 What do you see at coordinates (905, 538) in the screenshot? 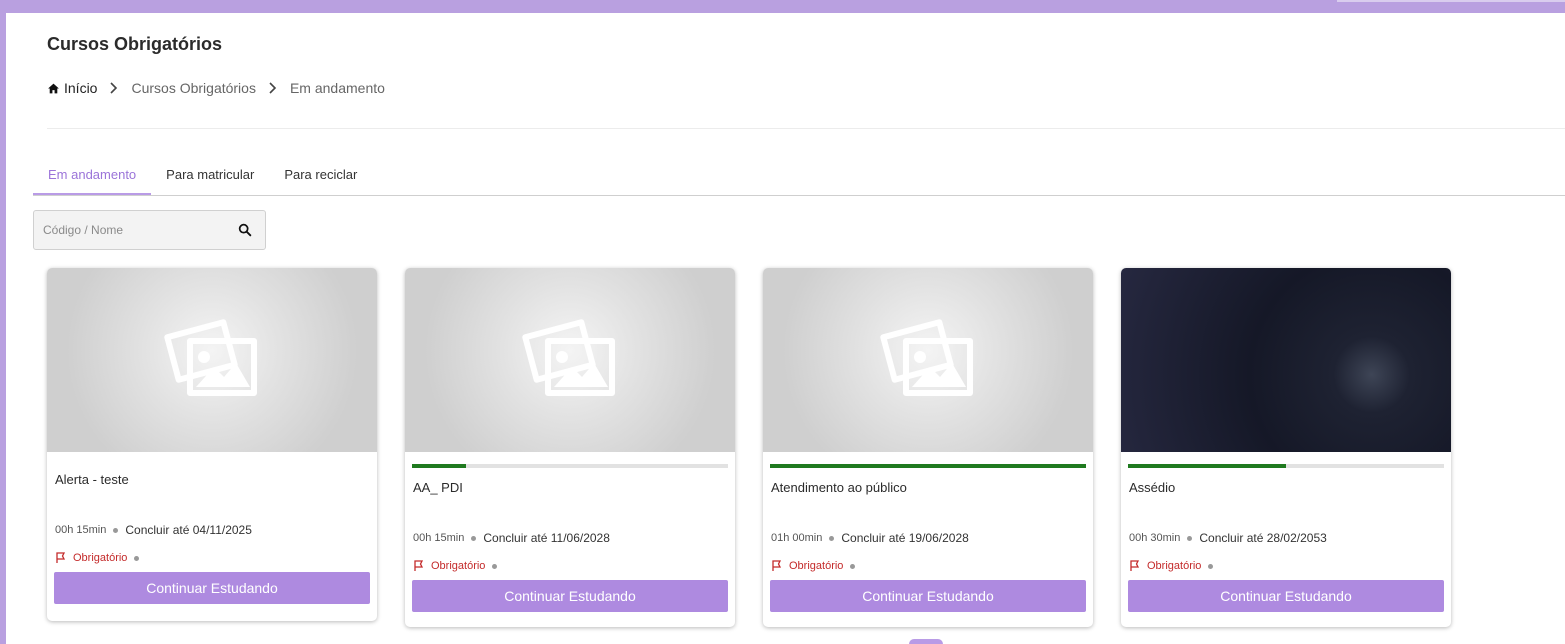
I see `course-deadline: Concluir até 19/06/2028` at bounding box center [905, 538].